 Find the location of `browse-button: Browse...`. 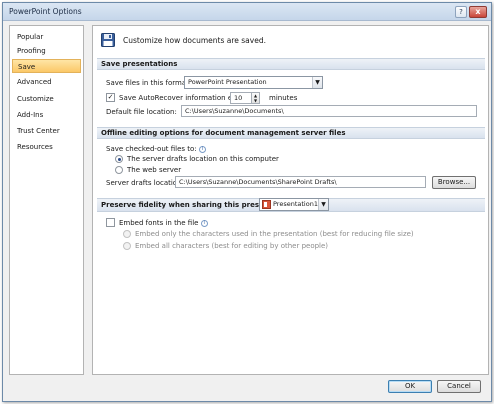

browse-button: Browse... is located at coordinates (454, 182).